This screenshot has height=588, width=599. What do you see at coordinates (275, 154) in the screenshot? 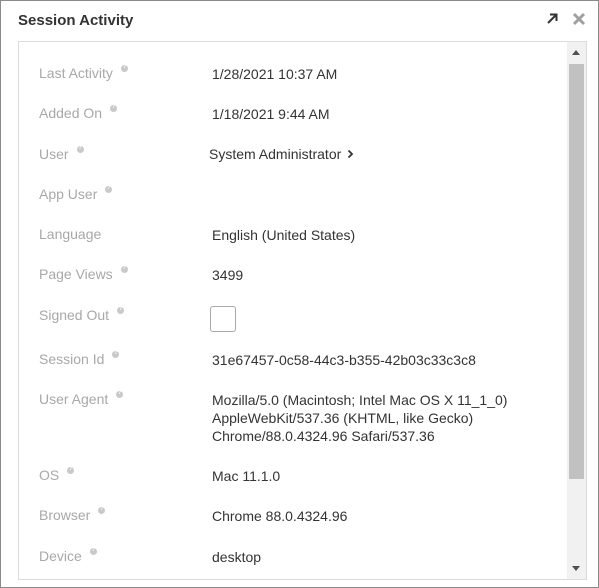
I see `value-user: System Administrator` at bounding box center [275, 154].